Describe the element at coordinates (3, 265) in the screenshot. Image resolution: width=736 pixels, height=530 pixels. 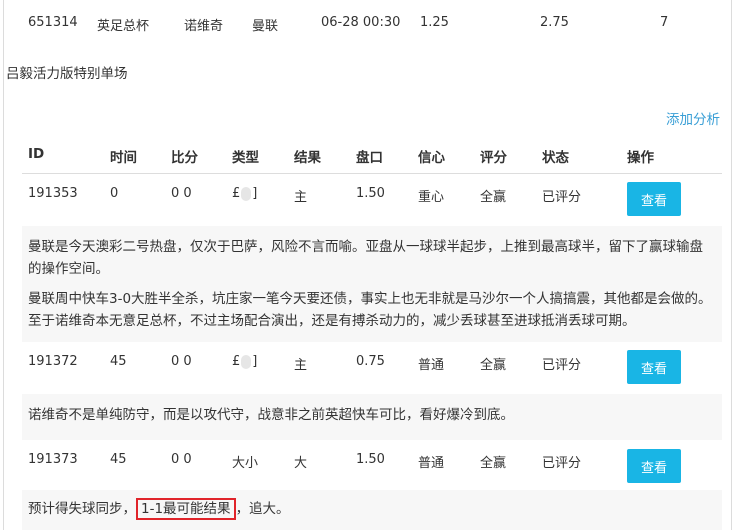
I see `frame-left-border` at that location.